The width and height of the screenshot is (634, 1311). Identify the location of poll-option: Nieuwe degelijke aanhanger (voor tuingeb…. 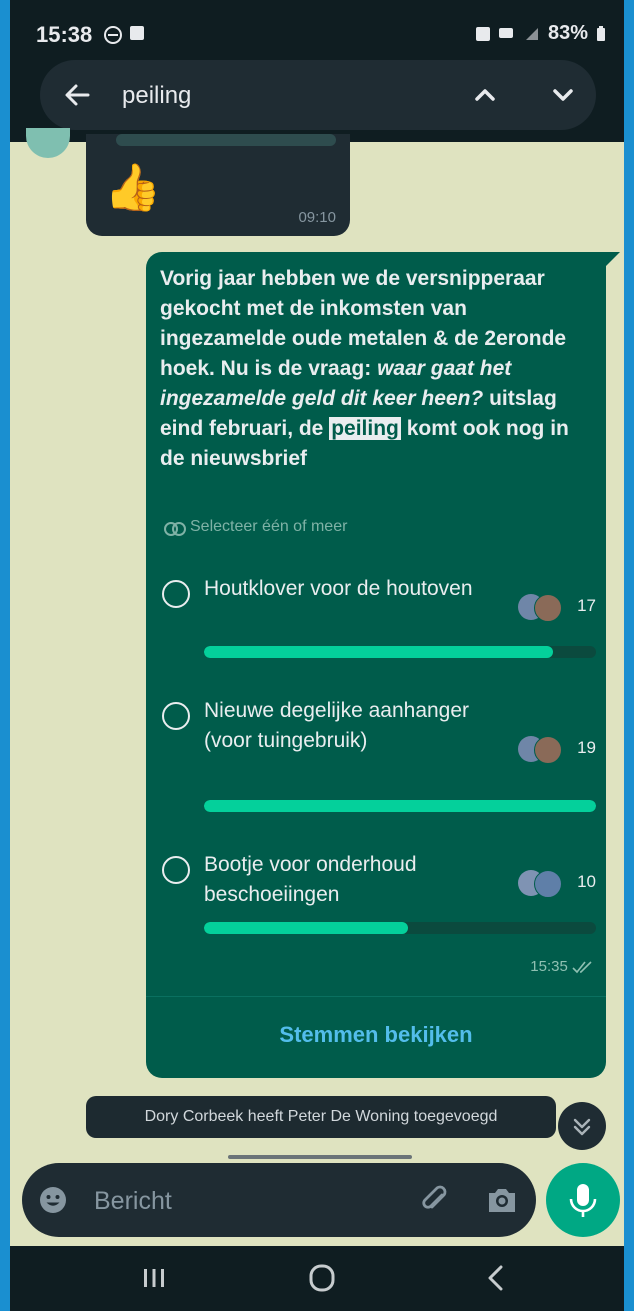
(379, 756).